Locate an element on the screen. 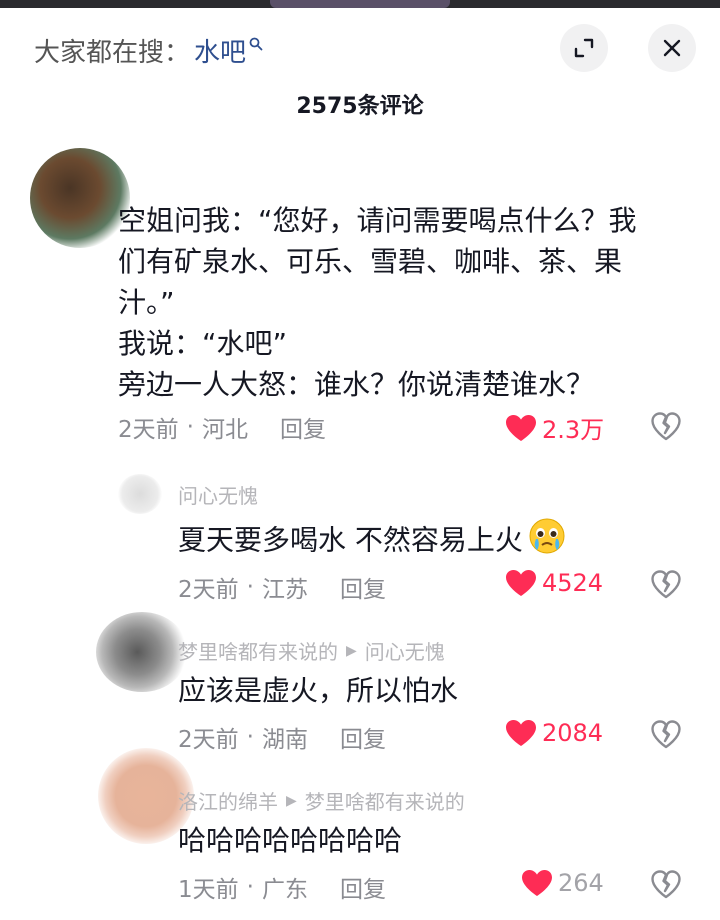  reply-to-name: 梦里啥都有来说的 is located at coordinates (385, 800).